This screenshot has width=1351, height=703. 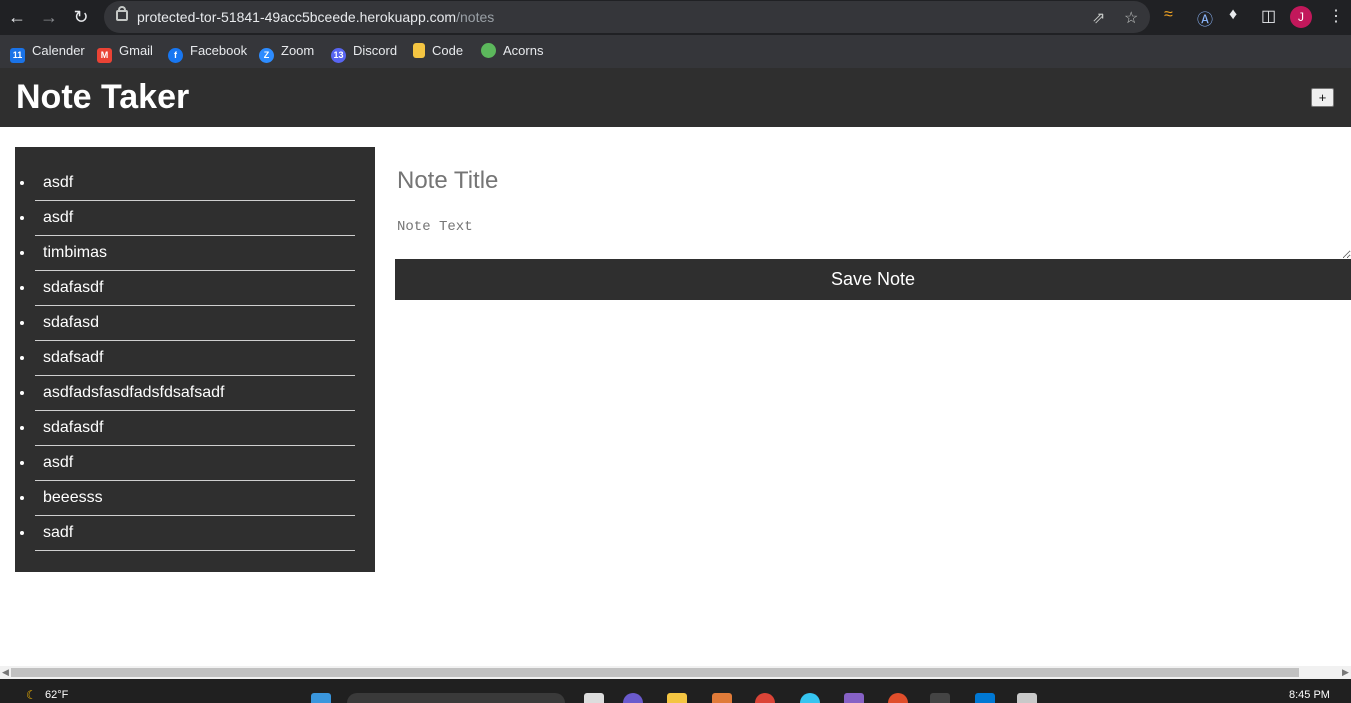 What do you see at coordinates (765, 698) in the screenshot?
I see `chrome-icon` at bounding box center [765, 698].